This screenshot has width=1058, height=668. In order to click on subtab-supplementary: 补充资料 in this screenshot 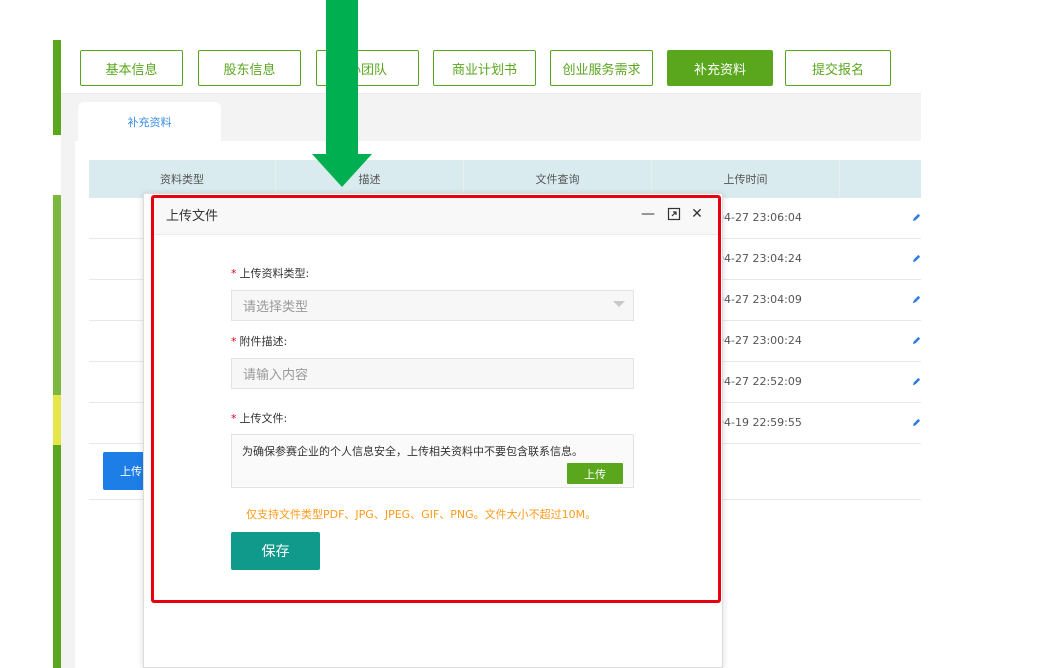, I will do `click(149, 122)`.